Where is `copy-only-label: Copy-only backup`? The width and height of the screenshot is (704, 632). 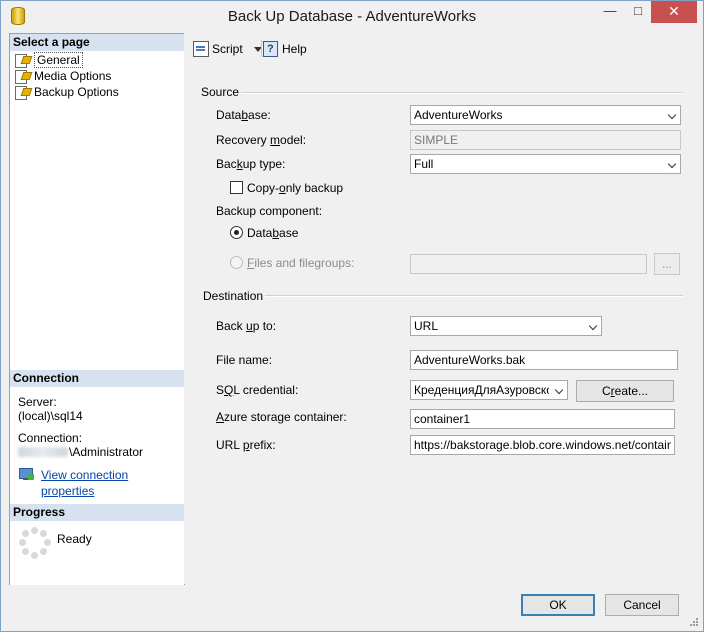 copy-only-label: Copy-only backup is located at coordinates (295, 188).